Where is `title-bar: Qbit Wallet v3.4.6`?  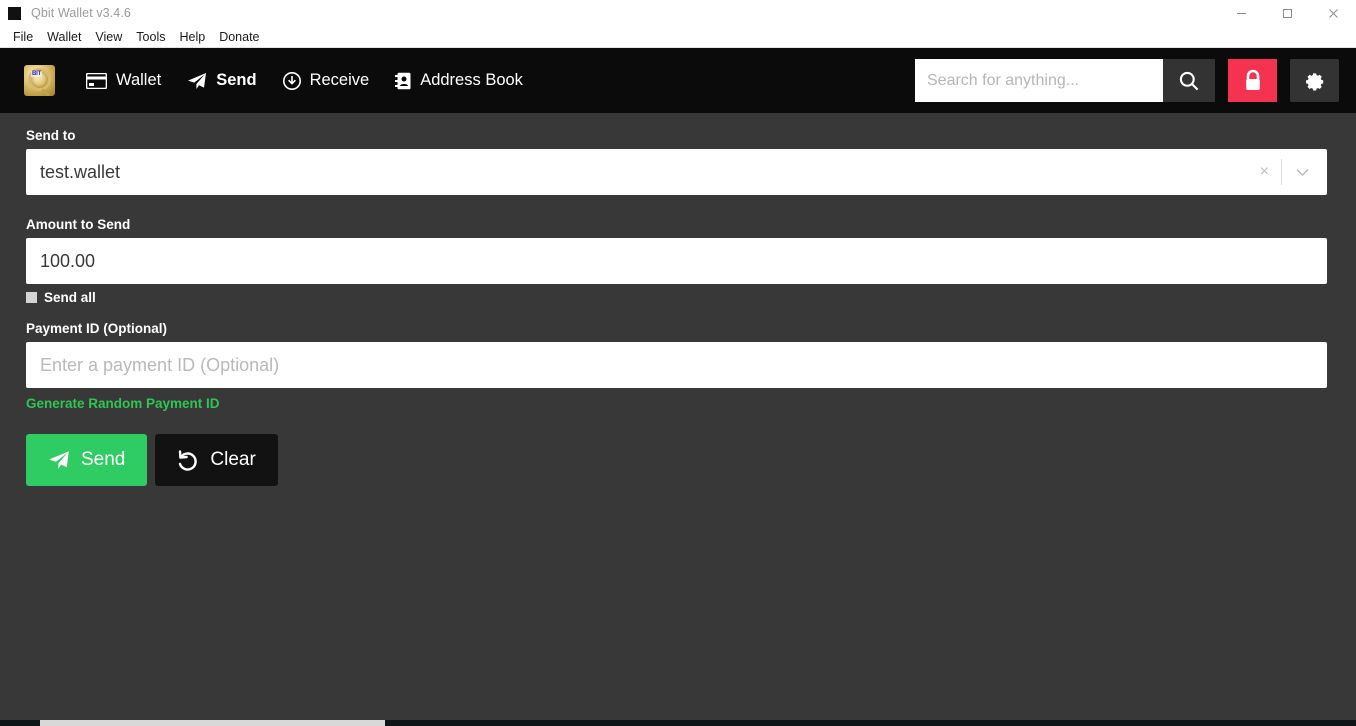
title-bar: Qbit Wallet v3.4.6 is located at coordinates (678, 13).